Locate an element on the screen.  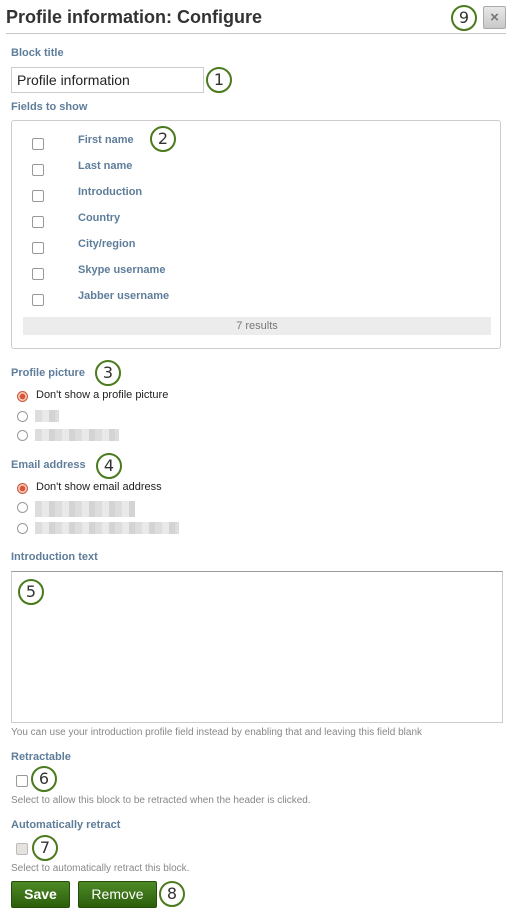
block-title-label: Block title is located at coordinates (37, 53).